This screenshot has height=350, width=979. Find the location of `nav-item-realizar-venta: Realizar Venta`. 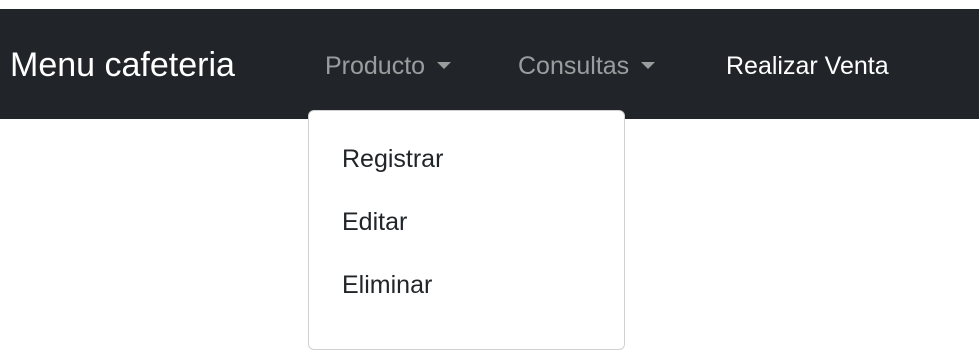

nav-item-realizar-venta: Realizar Venta is located at coordinates (807, 66).